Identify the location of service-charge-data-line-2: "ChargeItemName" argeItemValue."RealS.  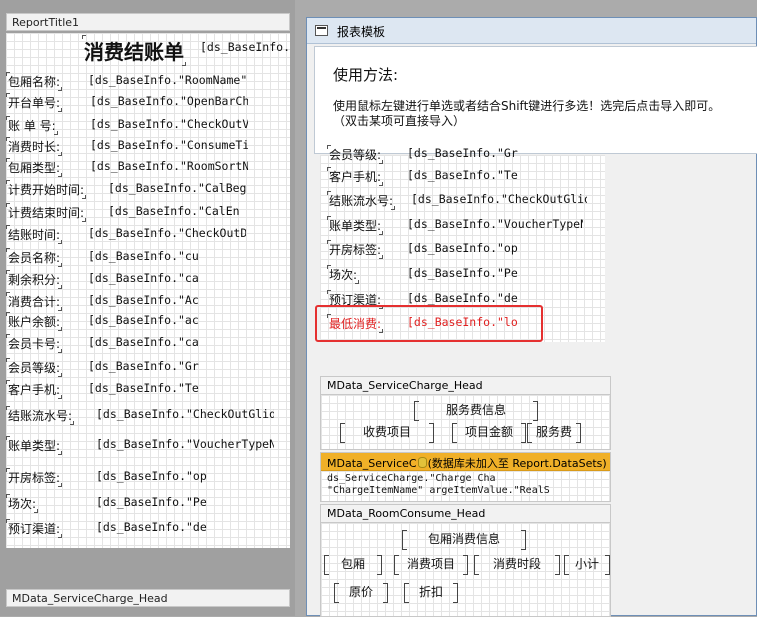
(438, 490).